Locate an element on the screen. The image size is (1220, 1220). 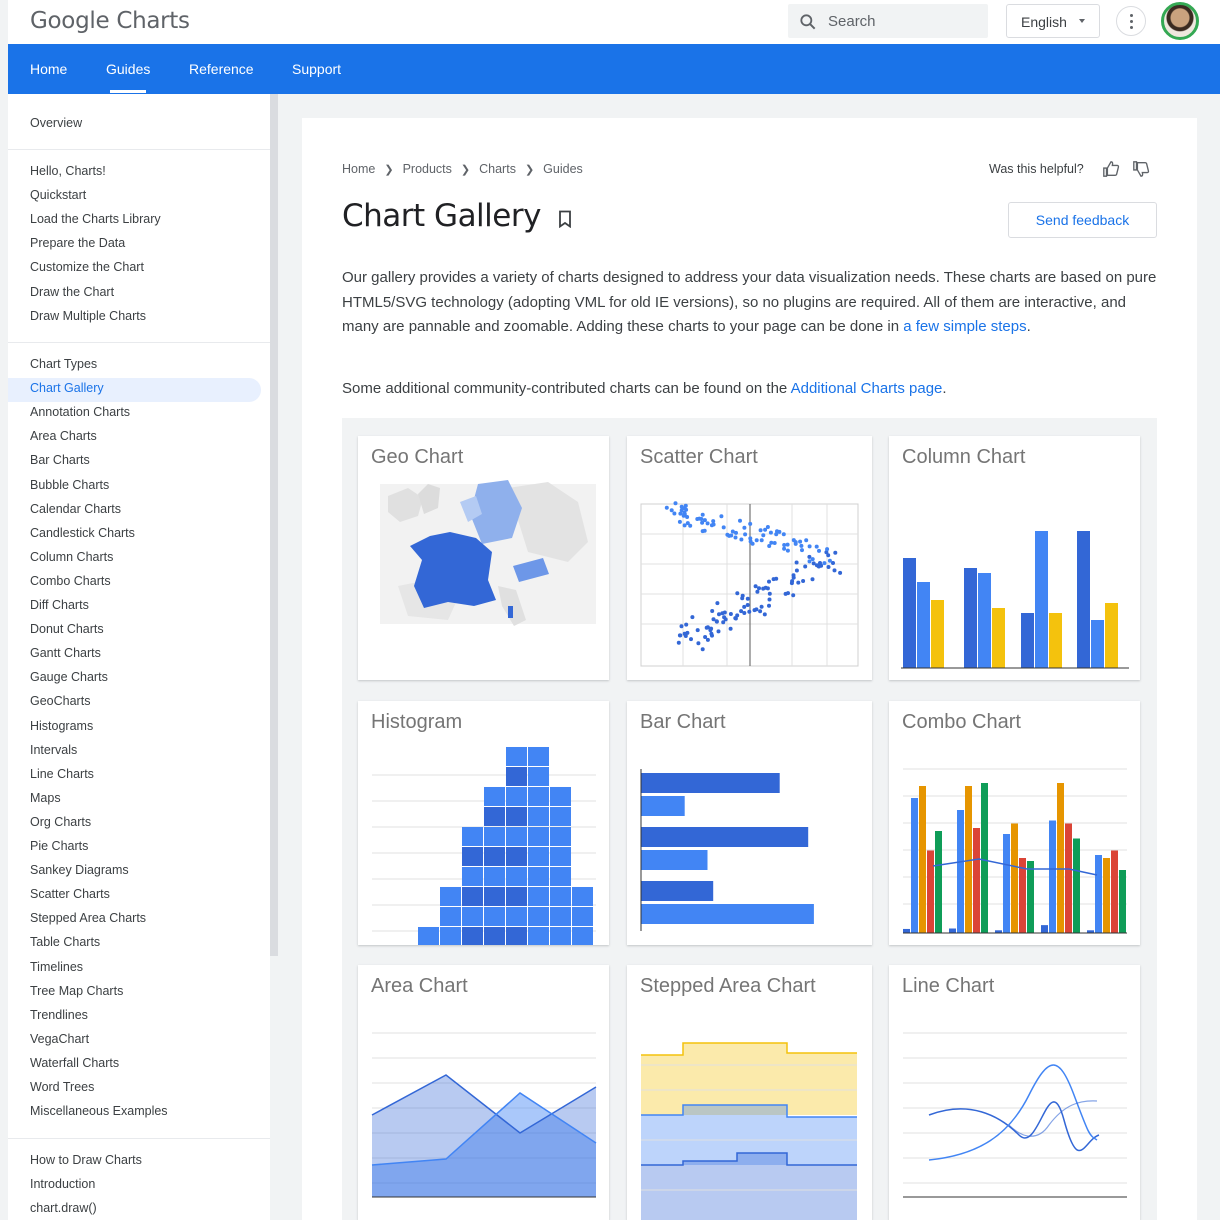
gallery-card-area: Area Chart is located at coordinates (483, 1092).